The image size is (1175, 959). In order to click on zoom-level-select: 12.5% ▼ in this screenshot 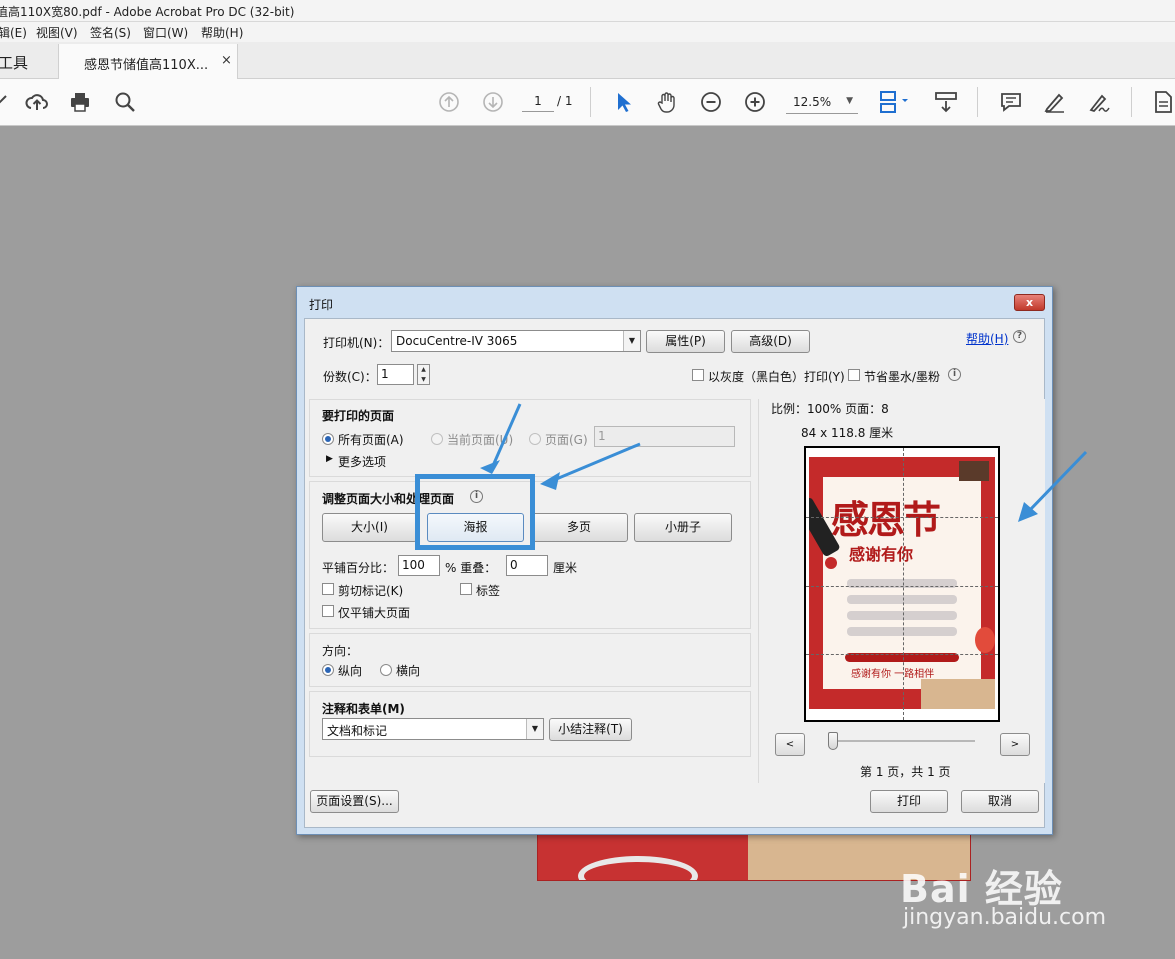, I will do `click(822, 103)`.